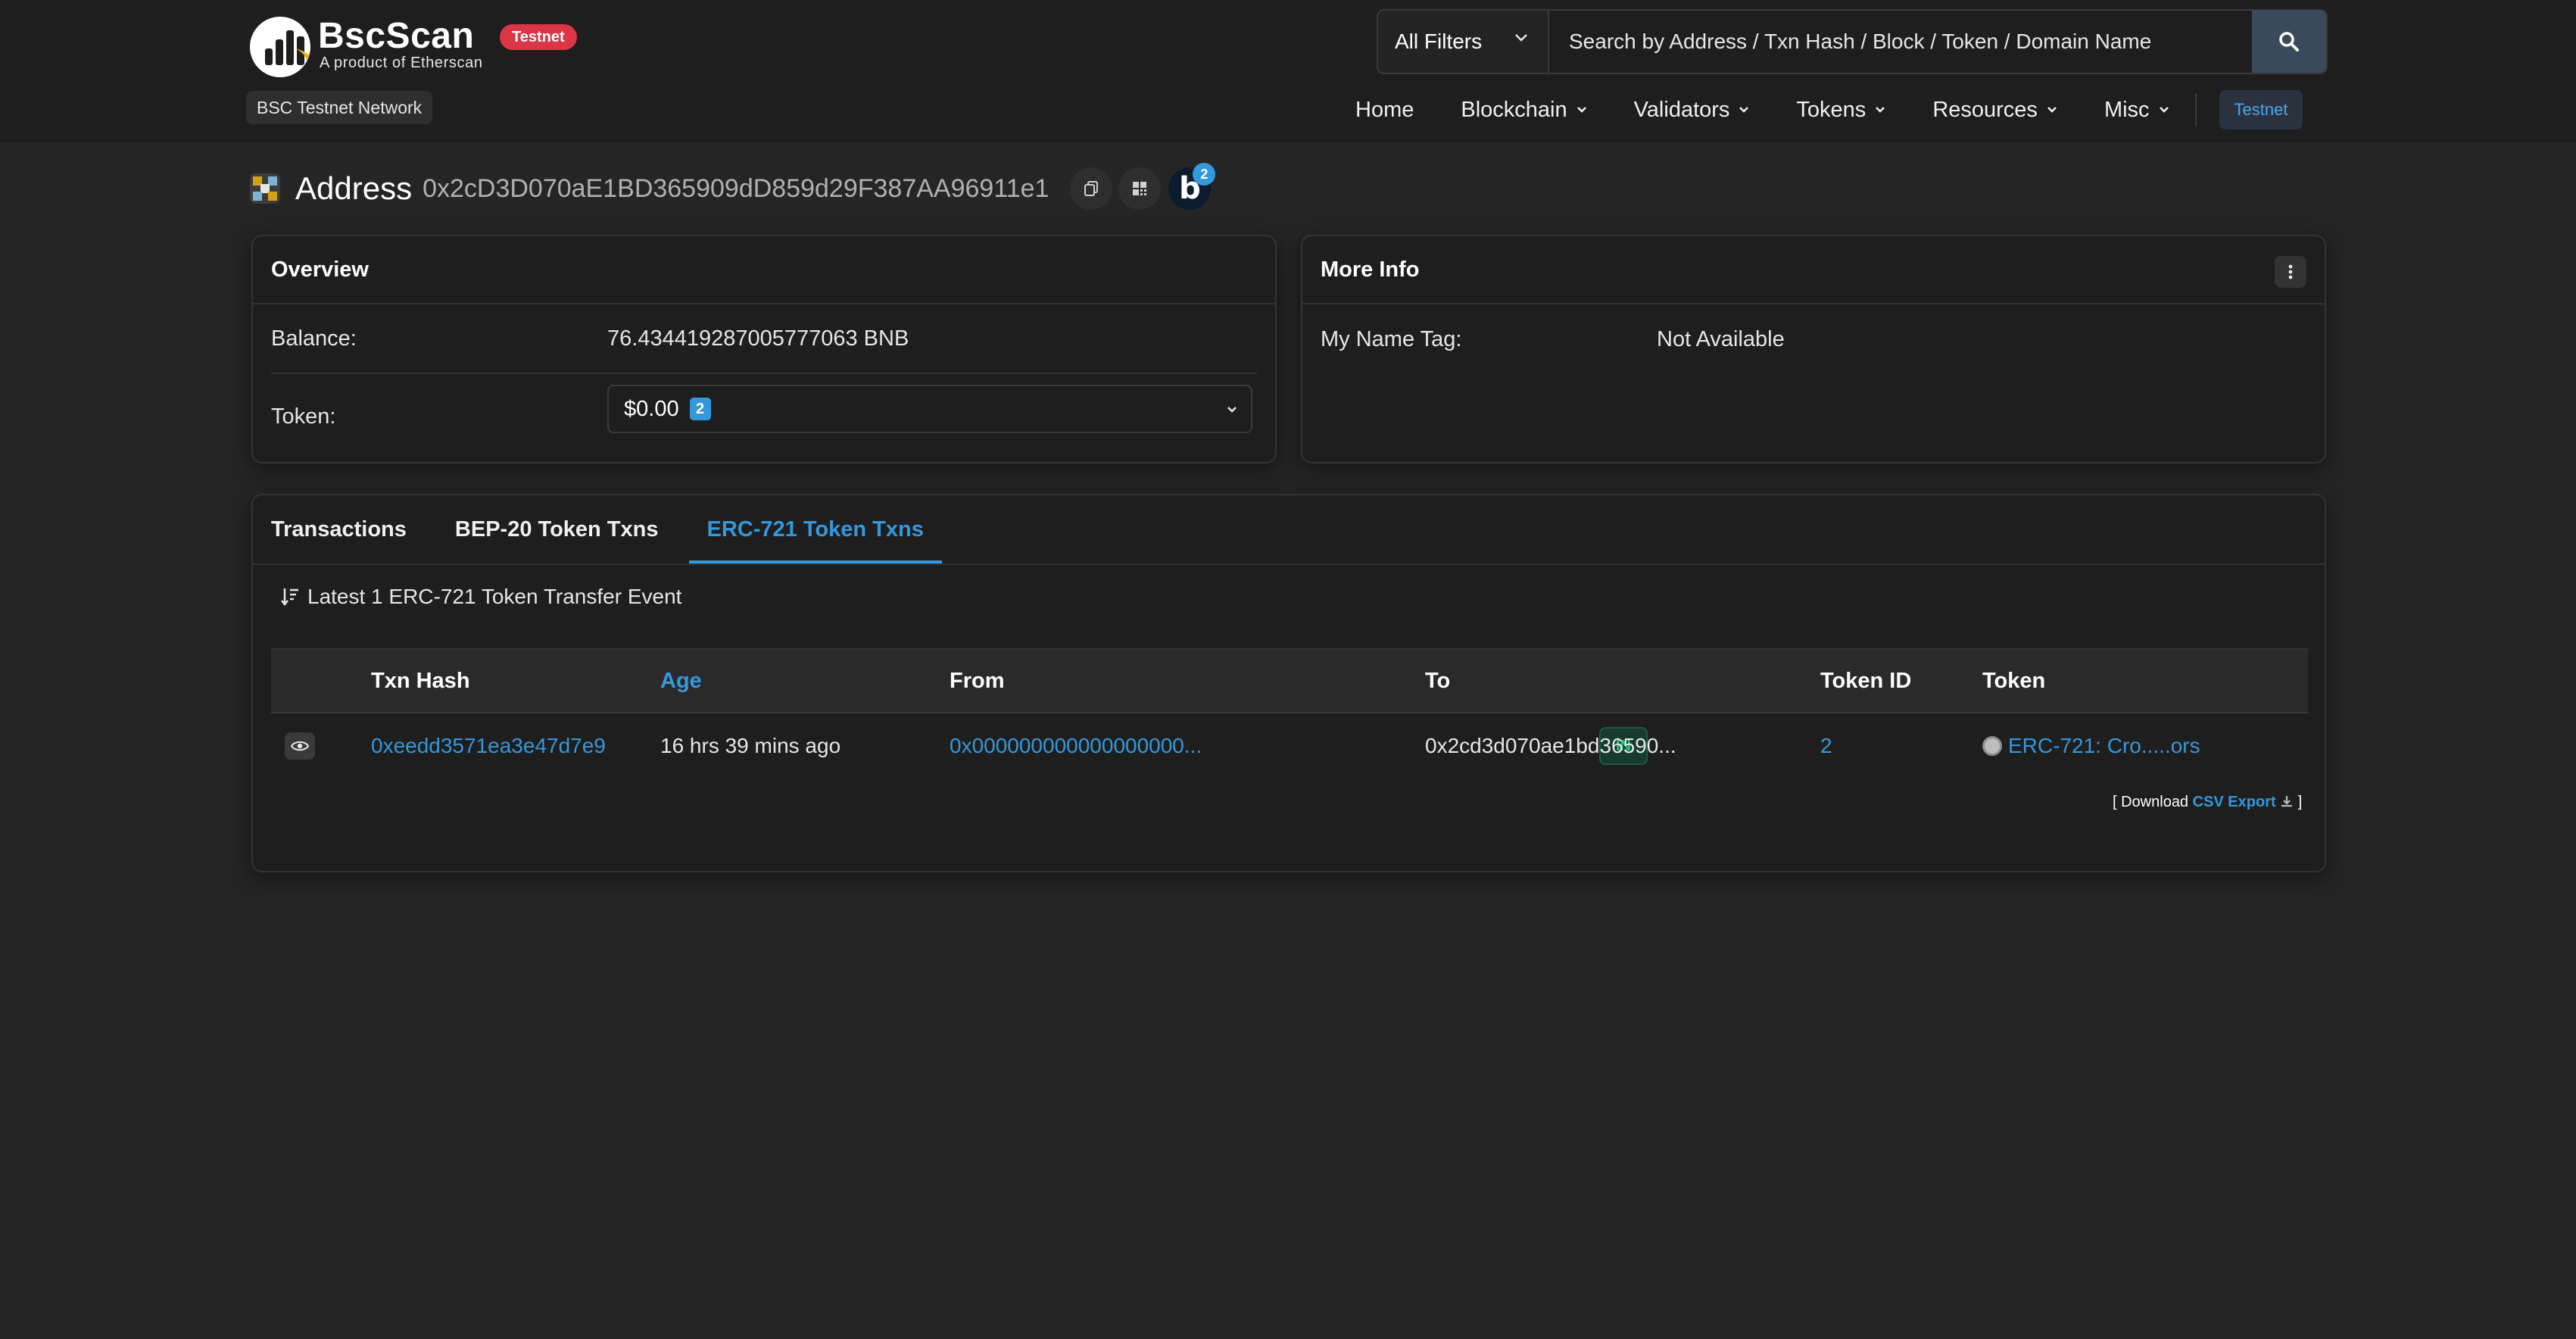  I want to click on nav-label: Resources, so click(1985, 110).